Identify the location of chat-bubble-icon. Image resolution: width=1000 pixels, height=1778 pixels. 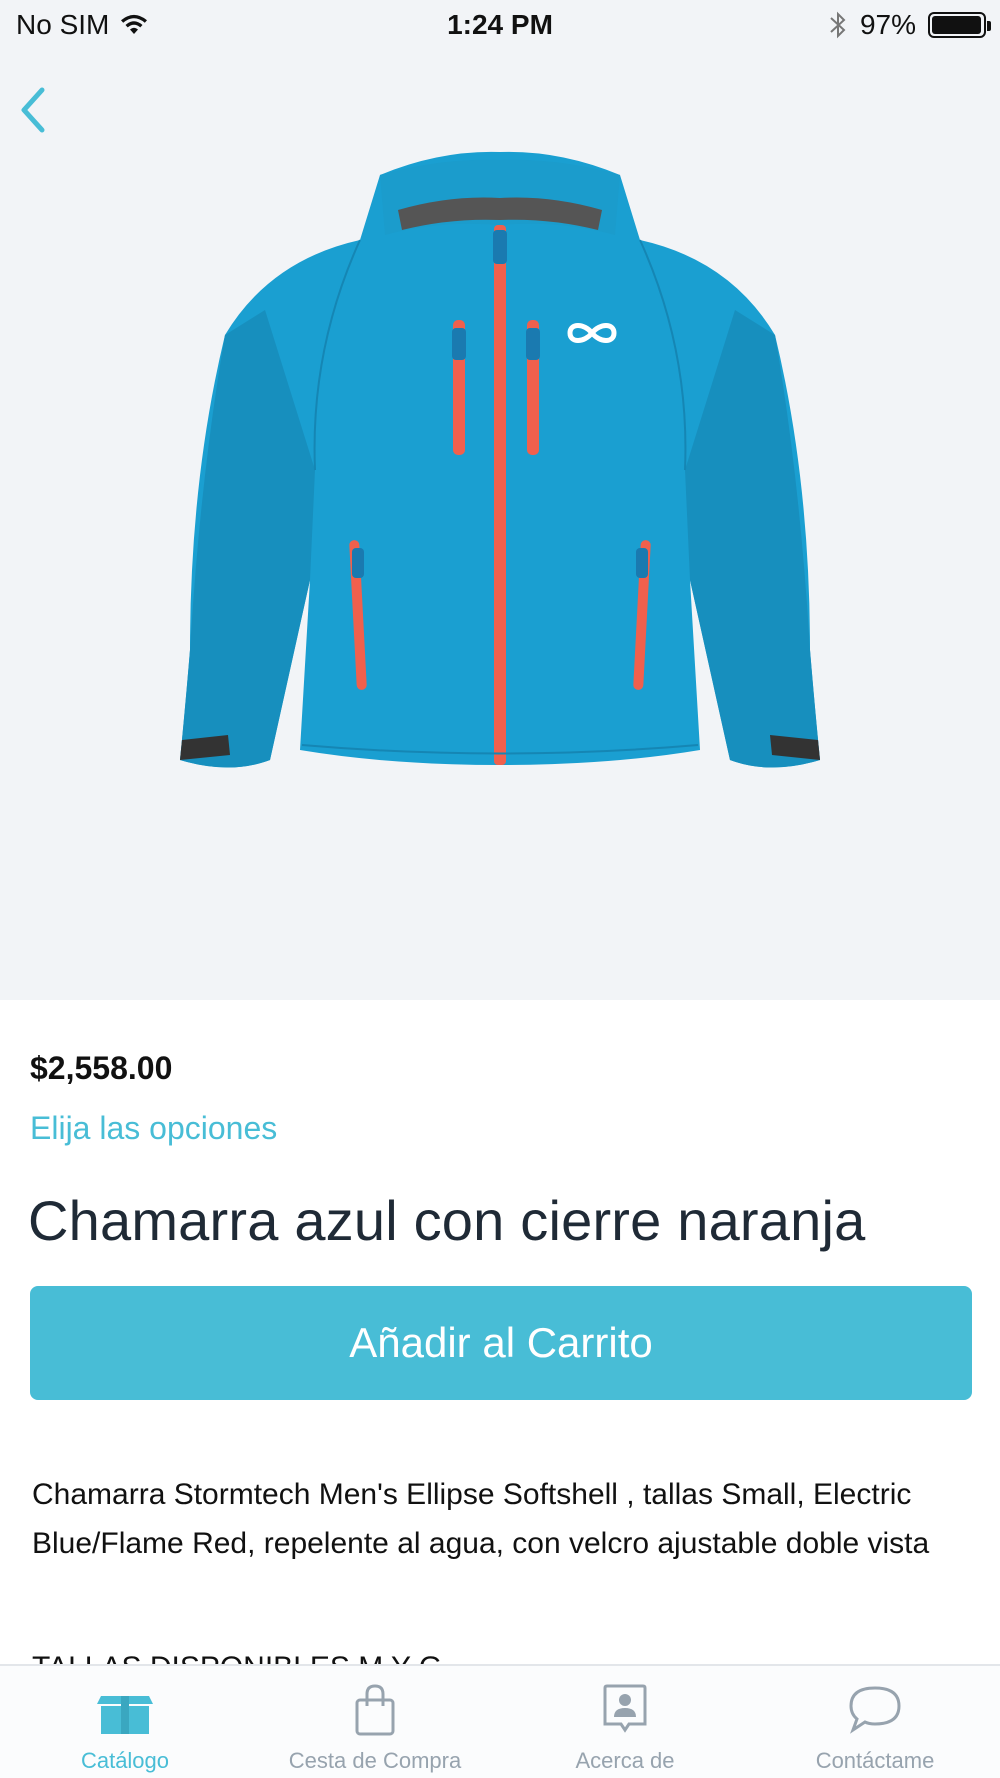
(875, 1710).